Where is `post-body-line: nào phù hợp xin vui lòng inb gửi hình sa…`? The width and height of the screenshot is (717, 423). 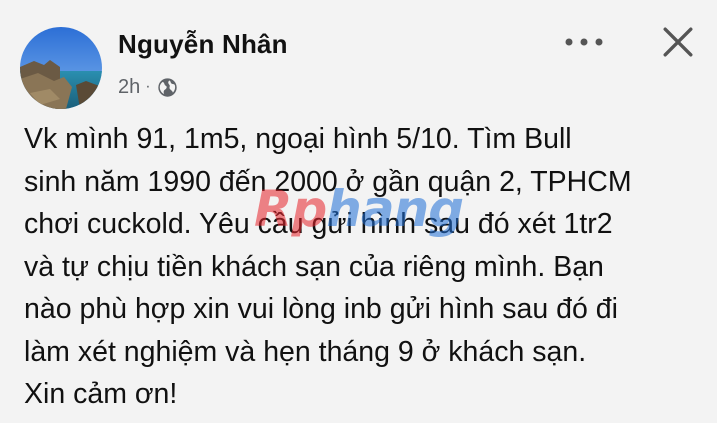
post-body-line: nào phù hợp xin vui lòng inb gửi hình sa… is located at coordinates (321, 309).